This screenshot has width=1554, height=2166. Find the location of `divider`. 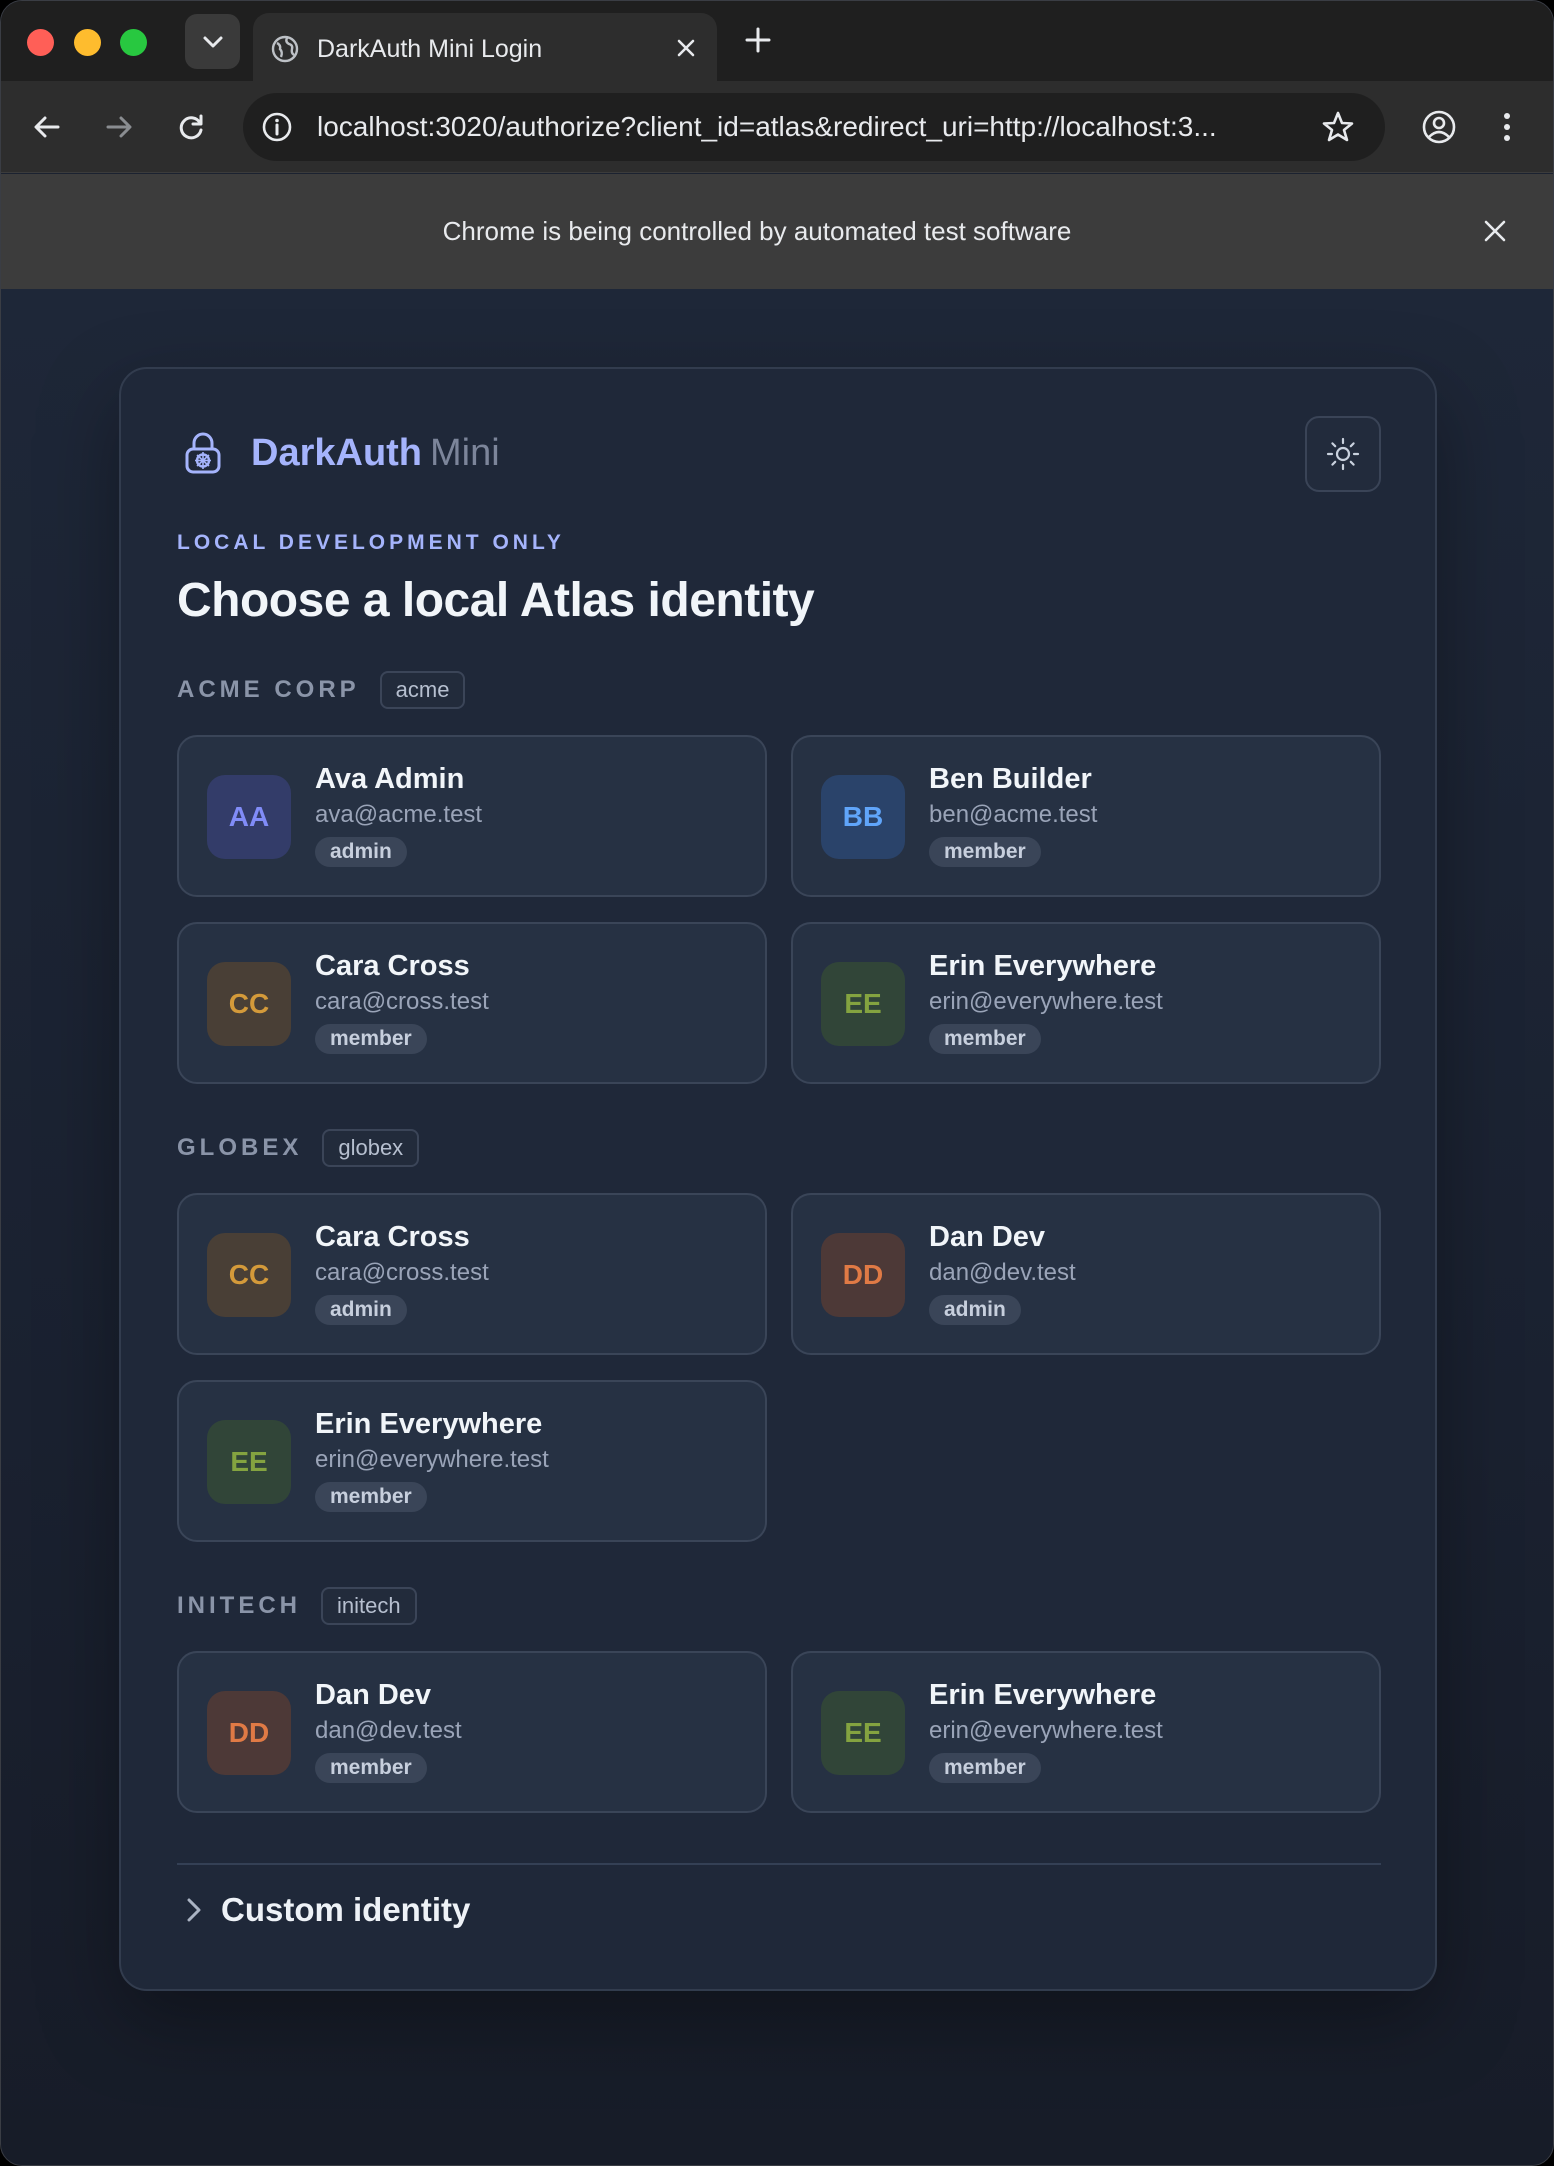

divider is located at coordinates (779, 1864).